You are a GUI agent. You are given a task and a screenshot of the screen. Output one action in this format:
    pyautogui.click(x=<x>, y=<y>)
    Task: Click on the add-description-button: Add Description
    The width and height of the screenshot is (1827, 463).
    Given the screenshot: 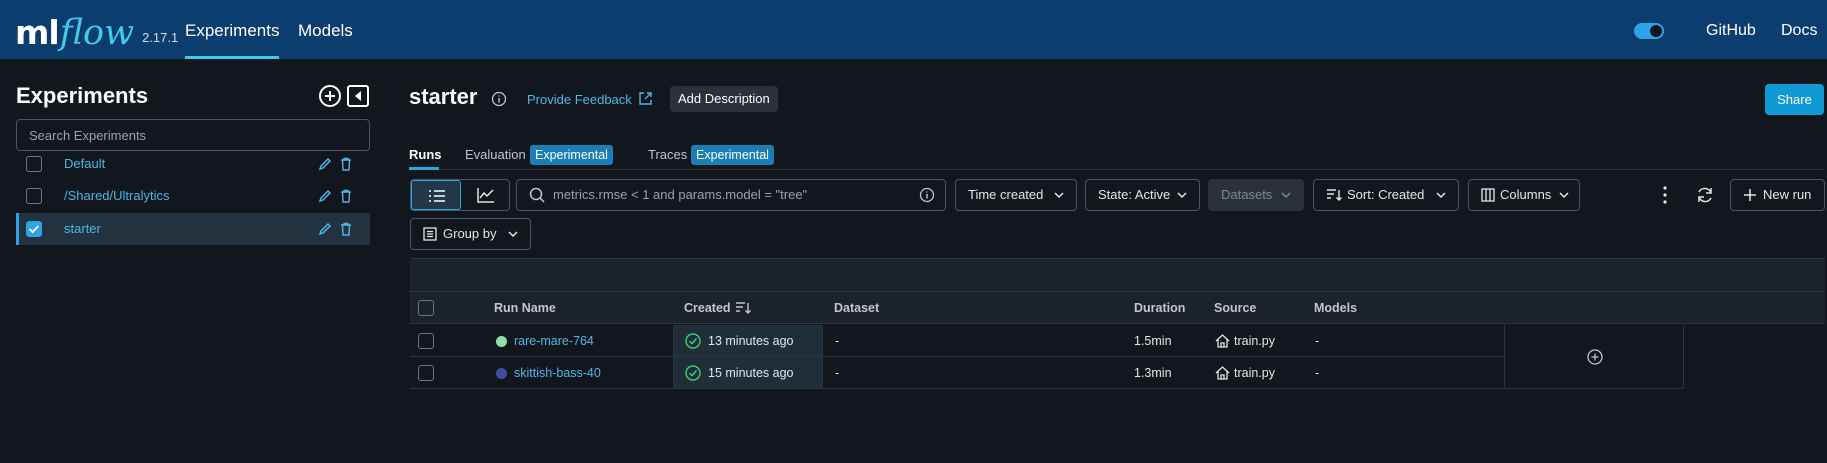 What is the action you would take?
    pyautogui.click(x=724, y=99)
    